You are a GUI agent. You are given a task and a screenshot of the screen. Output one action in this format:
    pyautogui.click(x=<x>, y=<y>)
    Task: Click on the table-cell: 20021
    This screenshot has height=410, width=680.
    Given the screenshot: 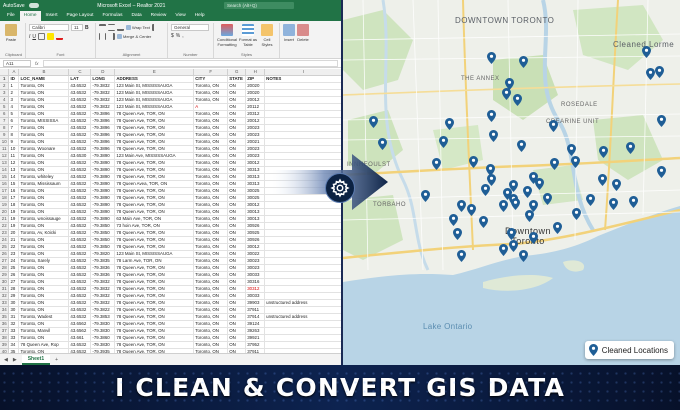 What is the action you would take?
    pyautogui.click(x=255, y=142)
    